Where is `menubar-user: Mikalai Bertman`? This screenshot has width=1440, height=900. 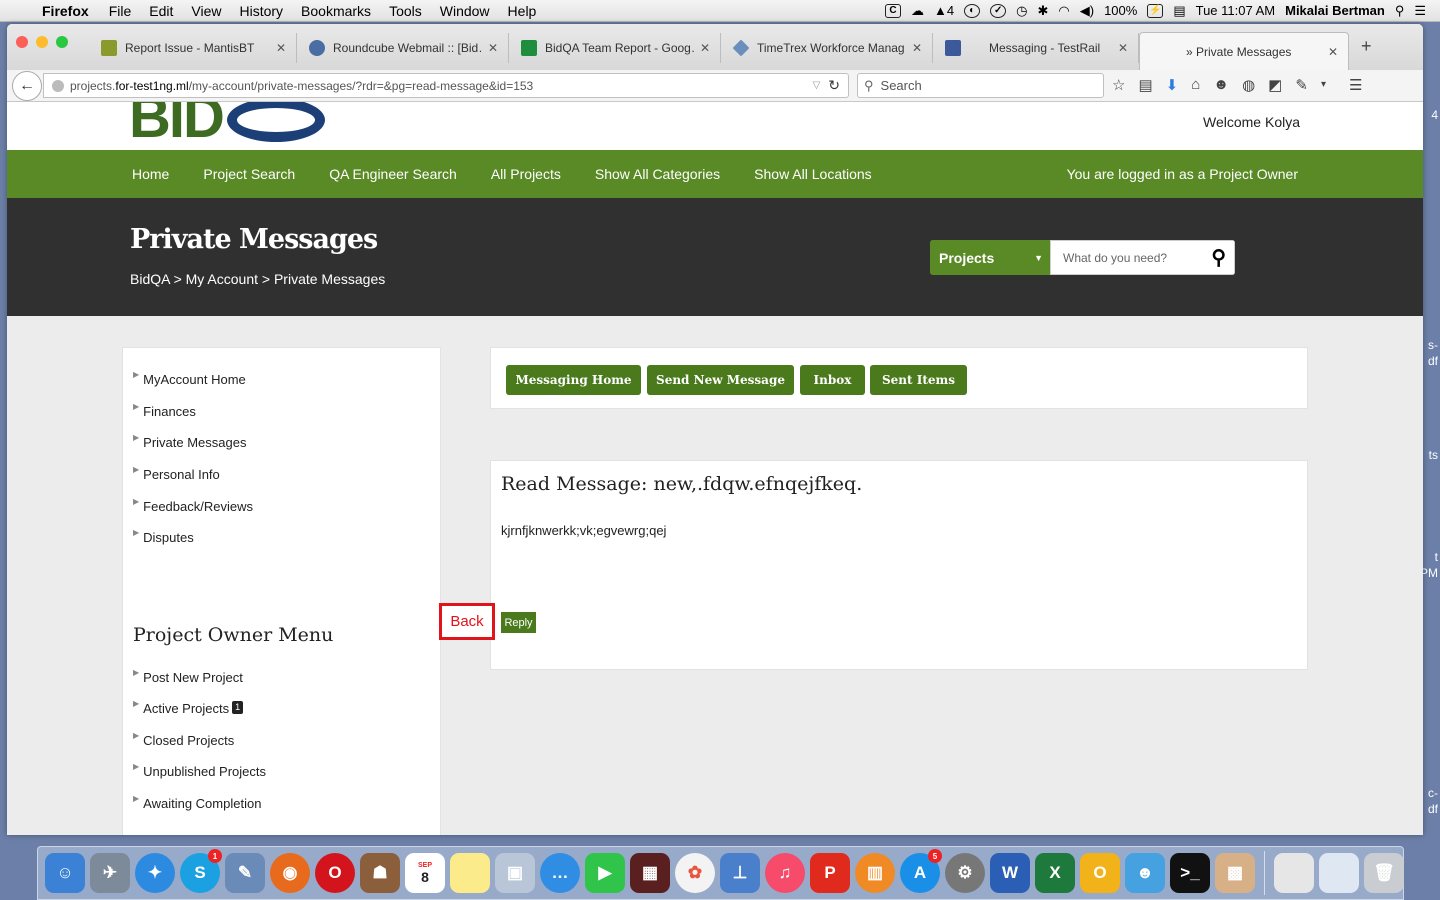 menubar-user: Mikalai Bertman is located at coordinates (1335, 10).